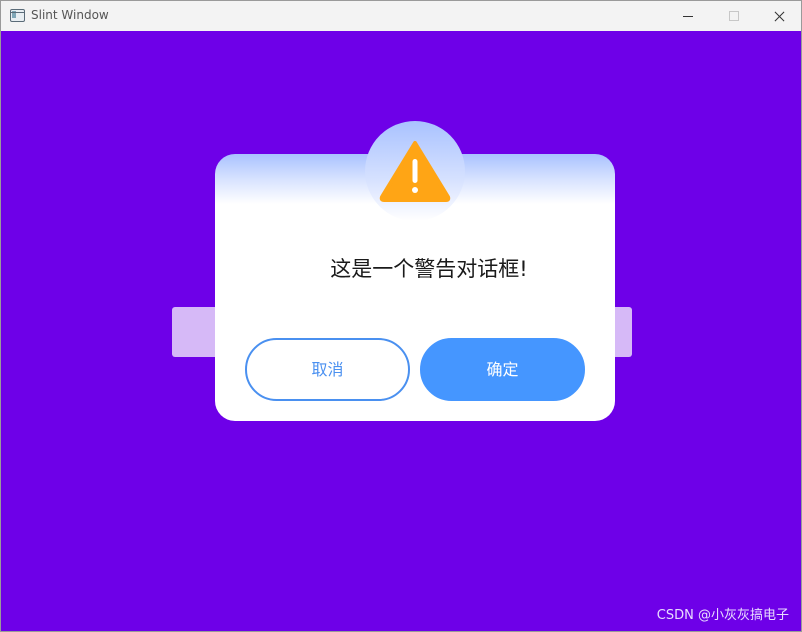 The height and width of the screenshot is (632, 802). I want to click on watermark: CSDN @小灰灰搞电子, so click(722, 615).